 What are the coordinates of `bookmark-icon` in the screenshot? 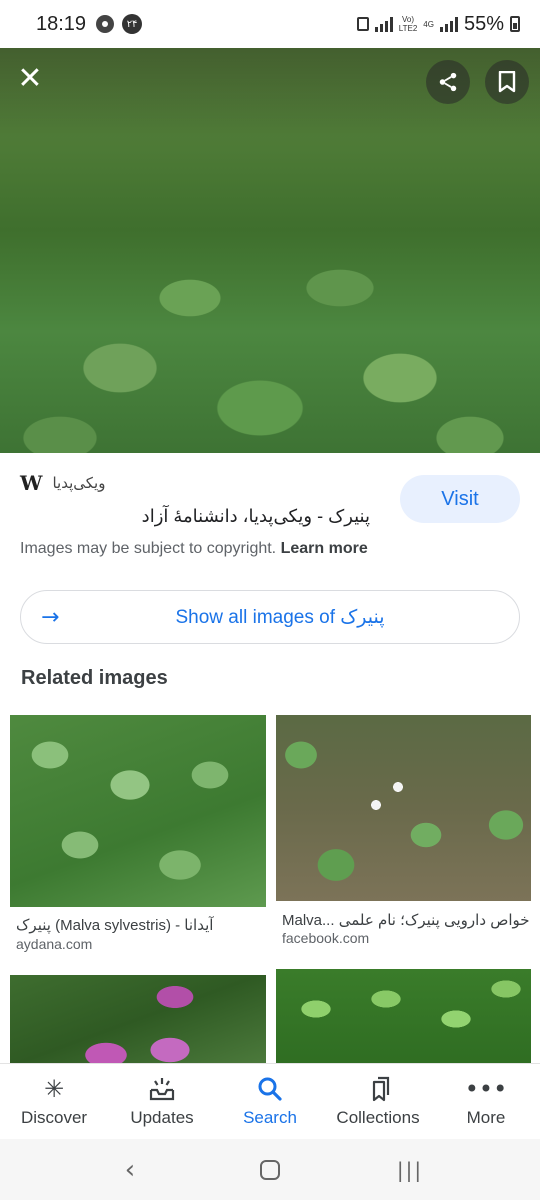 It's located at (507, 82).